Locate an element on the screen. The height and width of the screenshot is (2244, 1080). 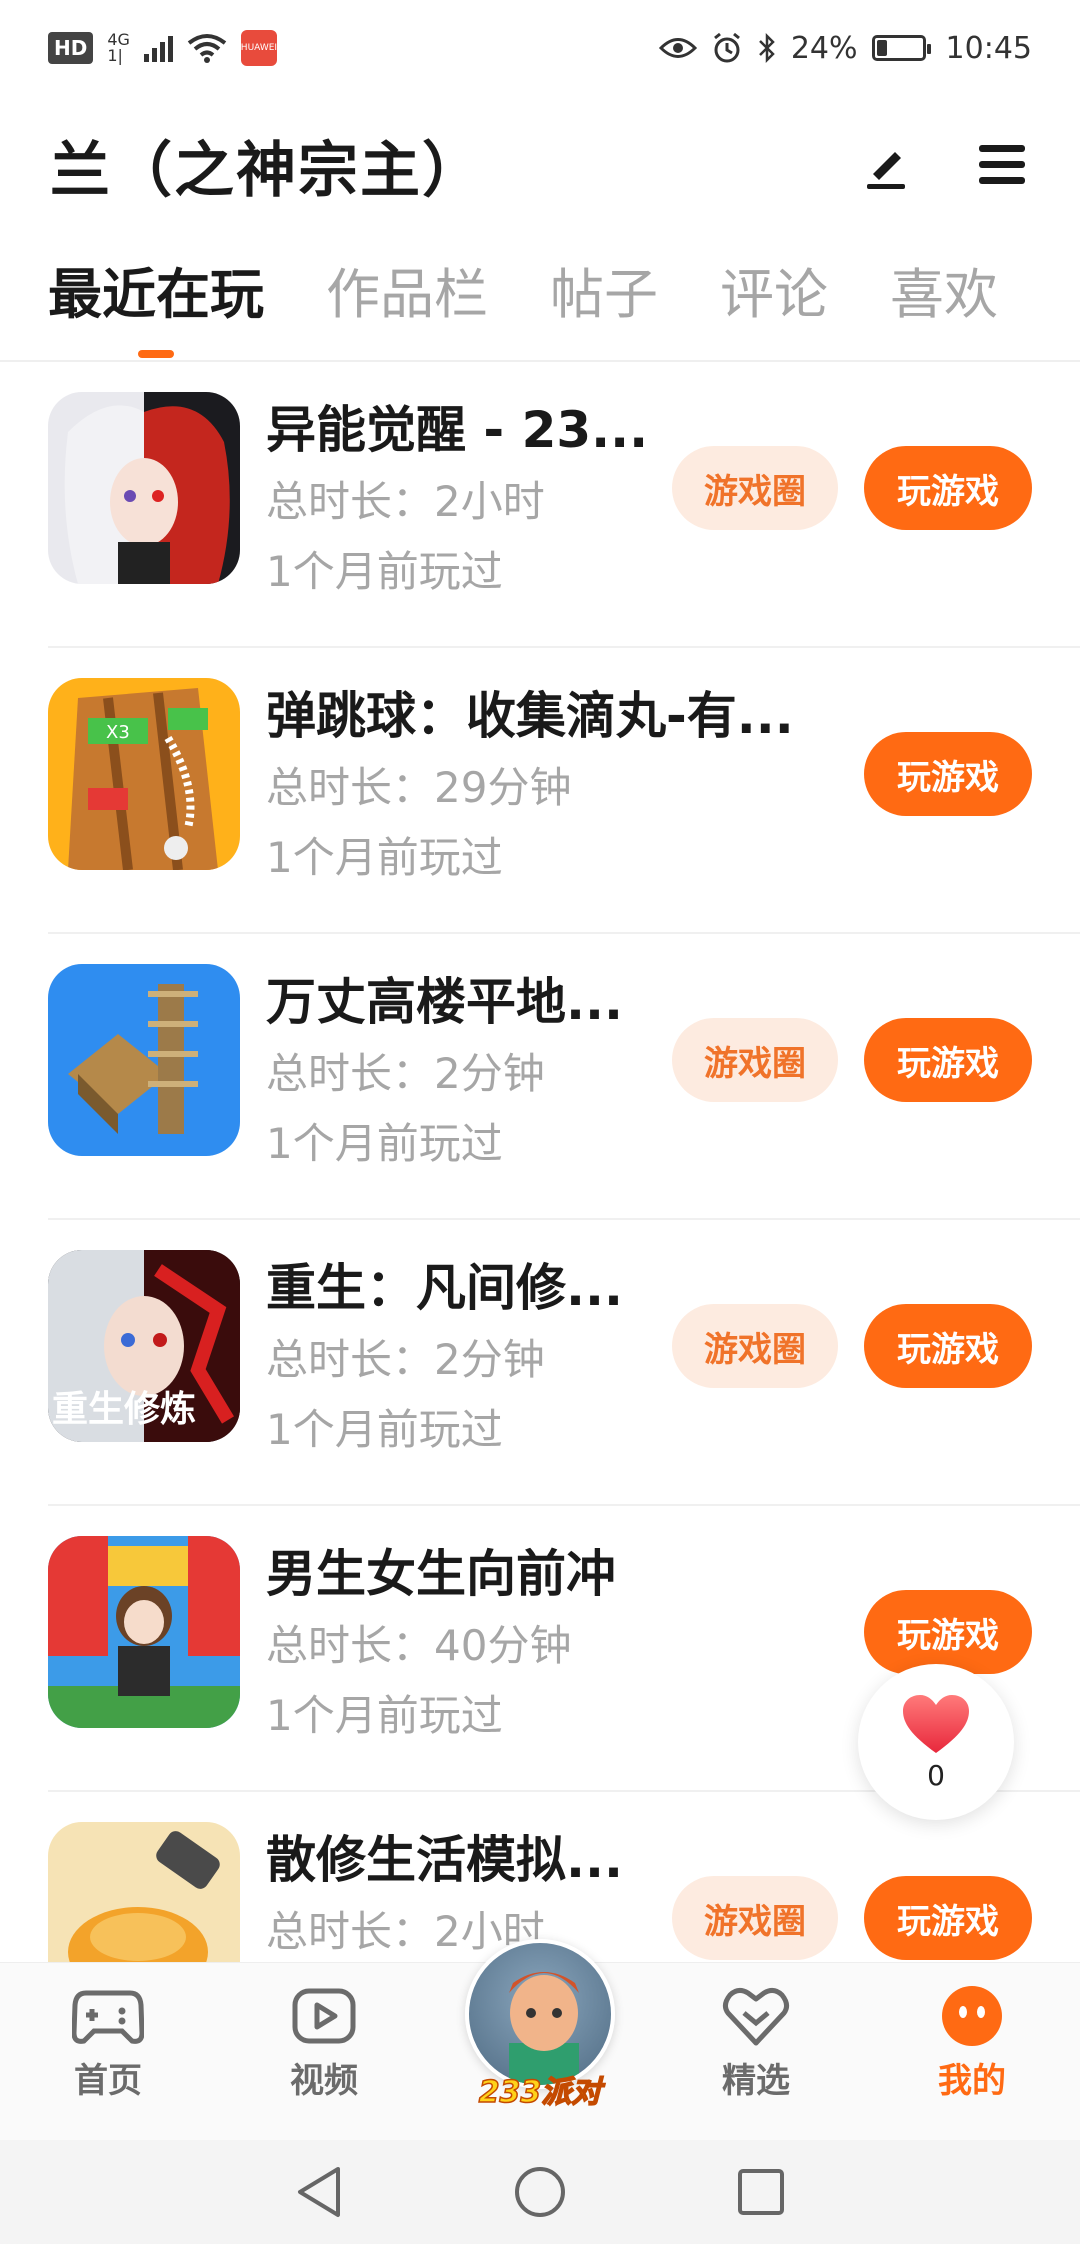
profile-face-icon is located at coordinates (972, 2016).